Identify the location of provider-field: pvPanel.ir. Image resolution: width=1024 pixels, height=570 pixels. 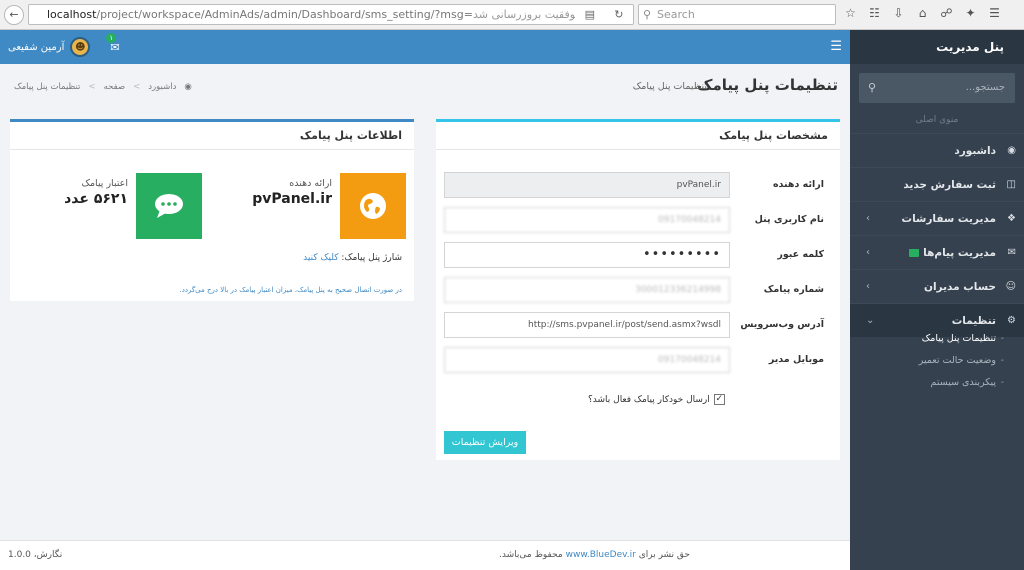
(587, 185).